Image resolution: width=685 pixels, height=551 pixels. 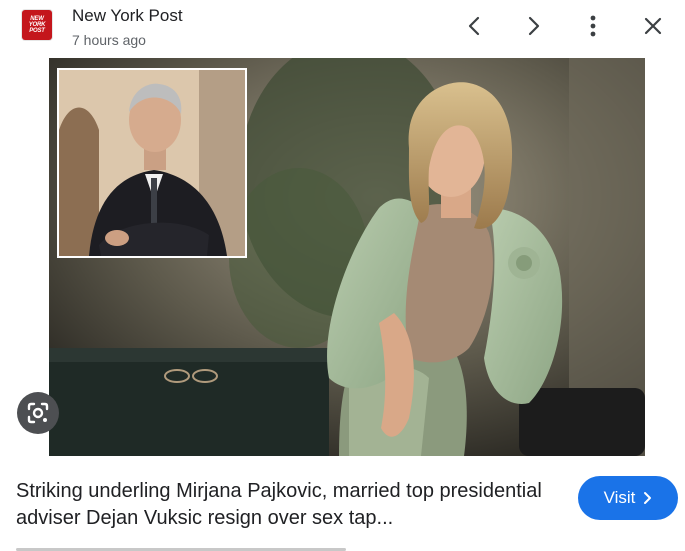 I want to click on panel-header: NEW YORK POST New York Post 7 hours ago, so click(x=342, y=29).